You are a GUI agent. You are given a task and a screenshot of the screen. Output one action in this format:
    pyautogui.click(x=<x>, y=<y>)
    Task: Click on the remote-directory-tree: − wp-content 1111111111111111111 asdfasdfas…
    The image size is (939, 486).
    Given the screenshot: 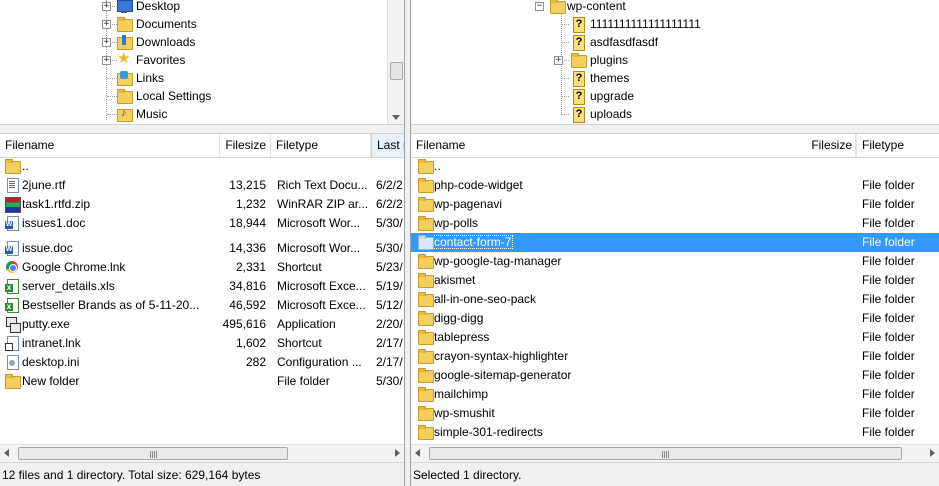 What is the action you would take?
    pyautogui.click(x=675, y=62)
    